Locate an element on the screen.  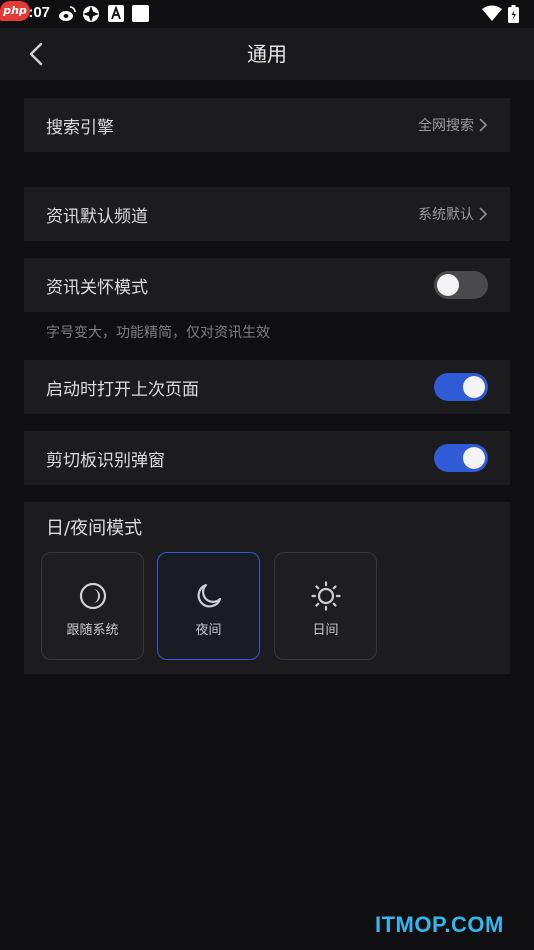
square-icon is located at coordinates (140, 13).